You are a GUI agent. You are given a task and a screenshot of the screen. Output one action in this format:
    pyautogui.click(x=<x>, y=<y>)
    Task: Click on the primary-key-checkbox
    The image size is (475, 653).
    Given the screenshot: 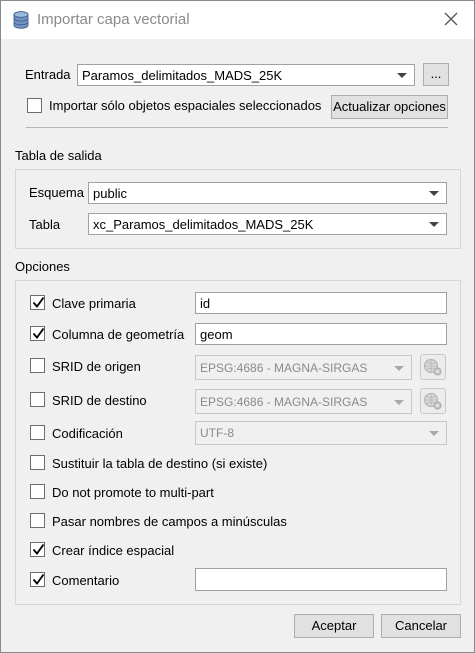 What is the action you would take?
    pyautogui.click(x=37, y=302)
    